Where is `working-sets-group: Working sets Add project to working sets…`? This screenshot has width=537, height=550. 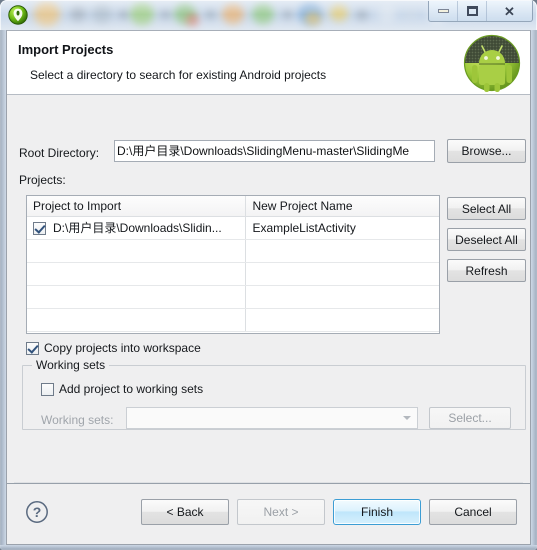 working-sets-group: Working sets Add project to working sets… is located at coordinates (274, 394).